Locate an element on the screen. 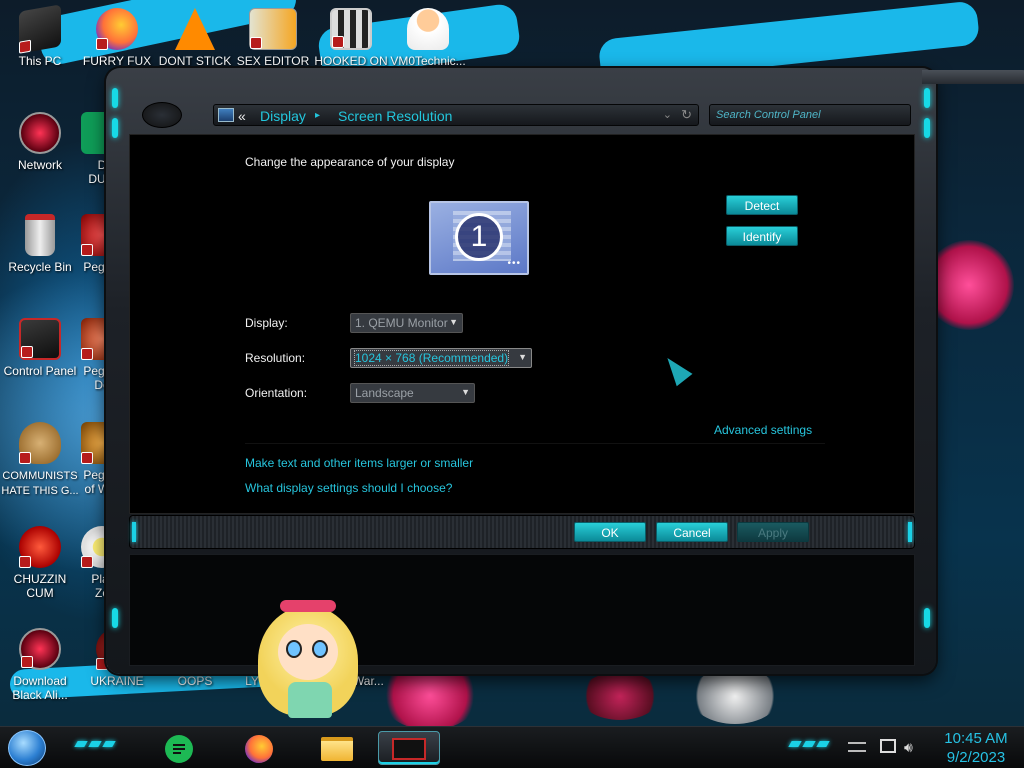  icon-label: SEX EDITOR is located at coordinates (273, 61).